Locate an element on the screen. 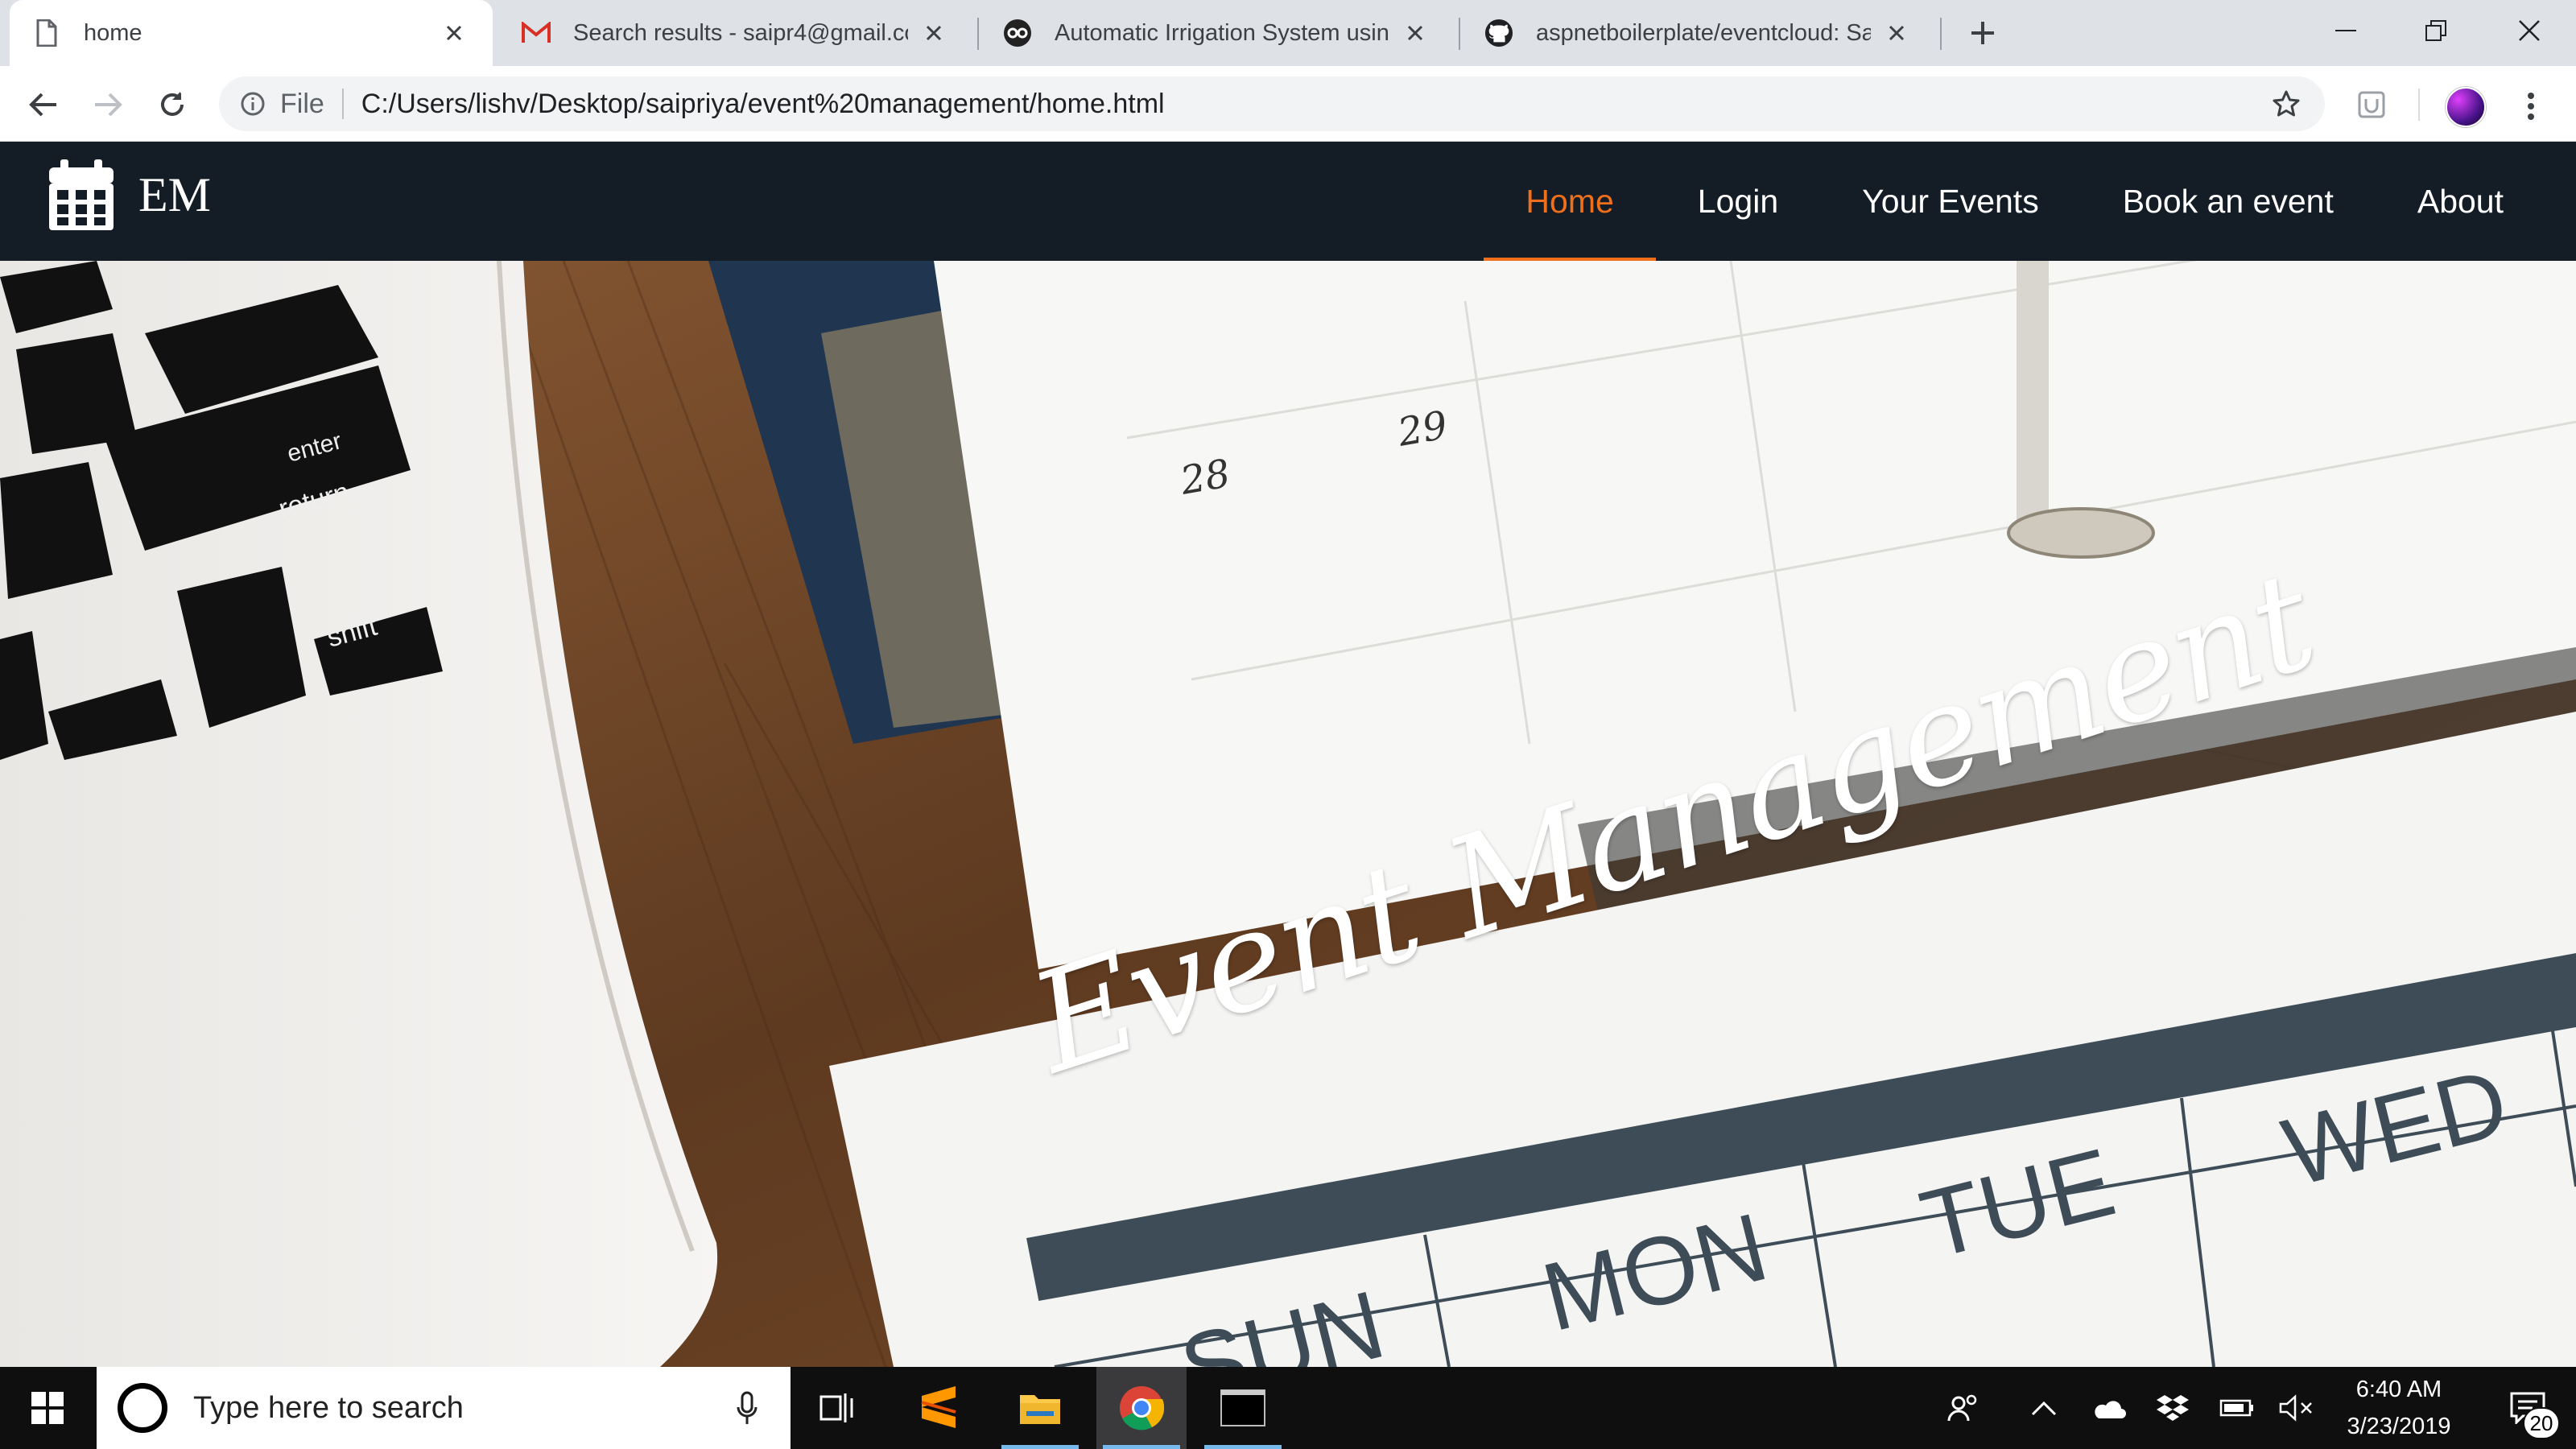 The width and height of the screenshot is (2576, 1449). reload-icon is located at coordinates (172, 104).